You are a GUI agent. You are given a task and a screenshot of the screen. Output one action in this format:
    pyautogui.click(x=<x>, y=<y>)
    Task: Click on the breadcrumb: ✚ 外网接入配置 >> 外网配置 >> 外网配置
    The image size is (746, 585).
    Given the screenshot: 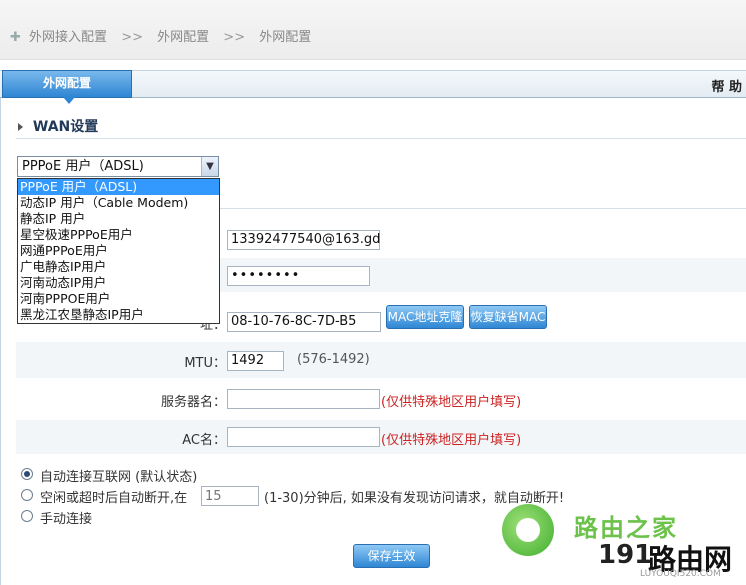 What is the action you would take?
    pyautogui.click(x=160, y=35)
    